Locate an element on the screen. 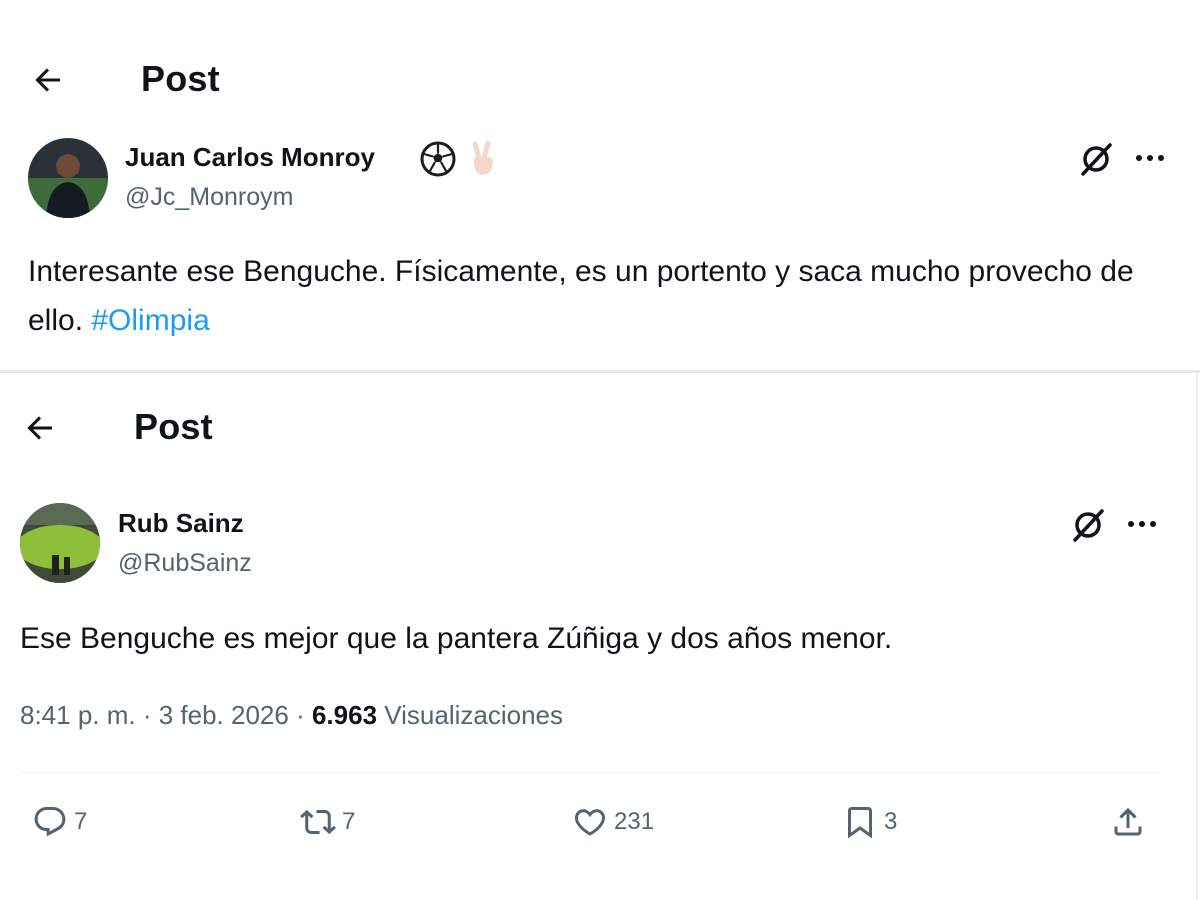  share-button is located at coordinates (1128, 822).